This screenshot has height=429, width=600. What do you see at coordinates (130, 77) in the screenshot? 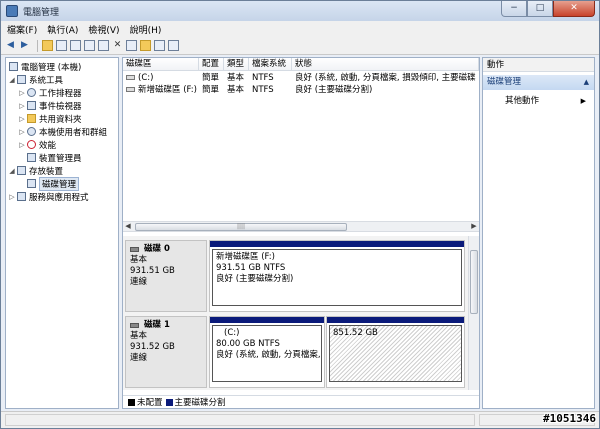
I see `volume-icon` at bounding box center [130, 77].